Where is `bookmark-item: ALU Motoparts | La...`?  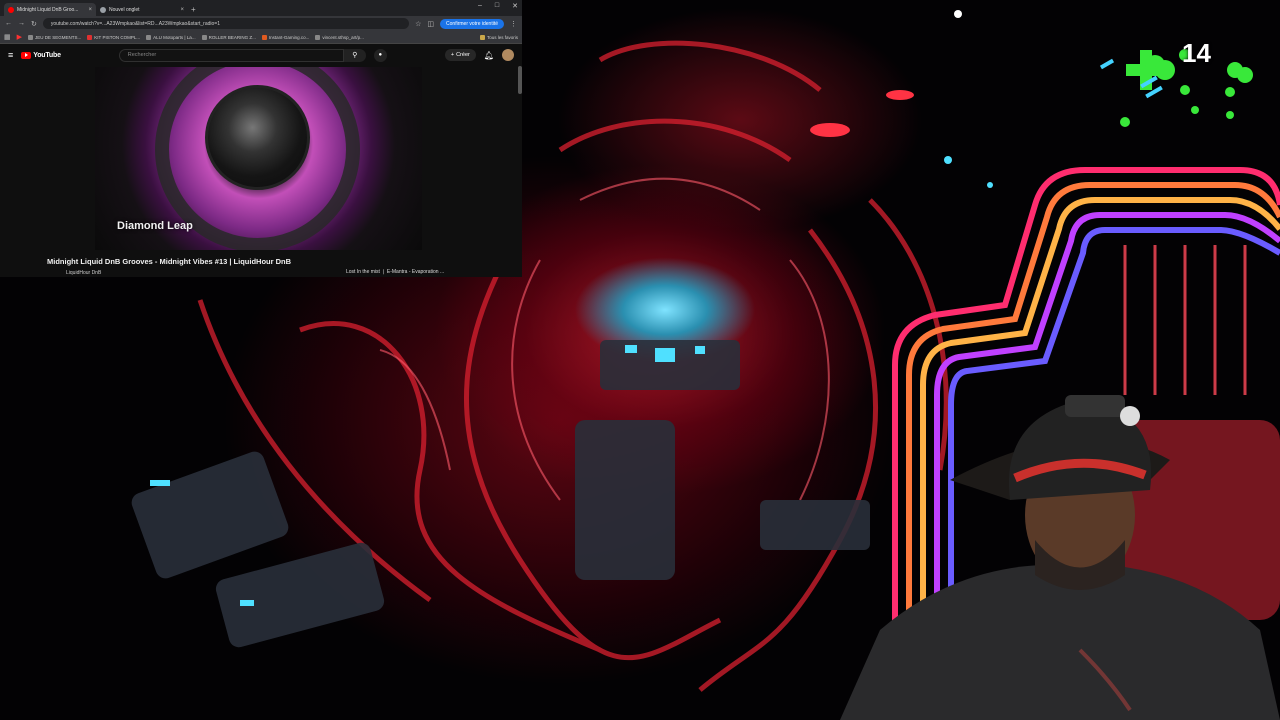
bookmark-item: ALU Motoparts | La... is located at coordinates (171, 37).